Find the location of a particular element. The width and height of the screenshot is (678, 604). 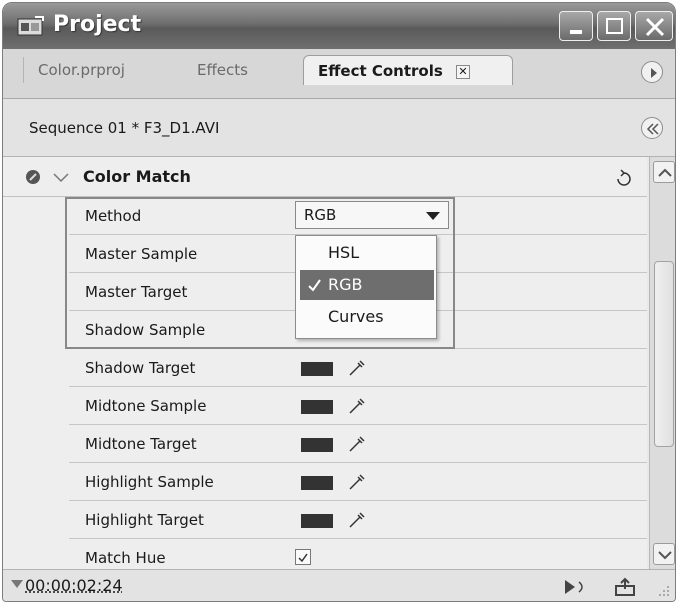

tab-bar: Color.prproj Effects Effect Controls ✕ is located at coordinates (339, 74).